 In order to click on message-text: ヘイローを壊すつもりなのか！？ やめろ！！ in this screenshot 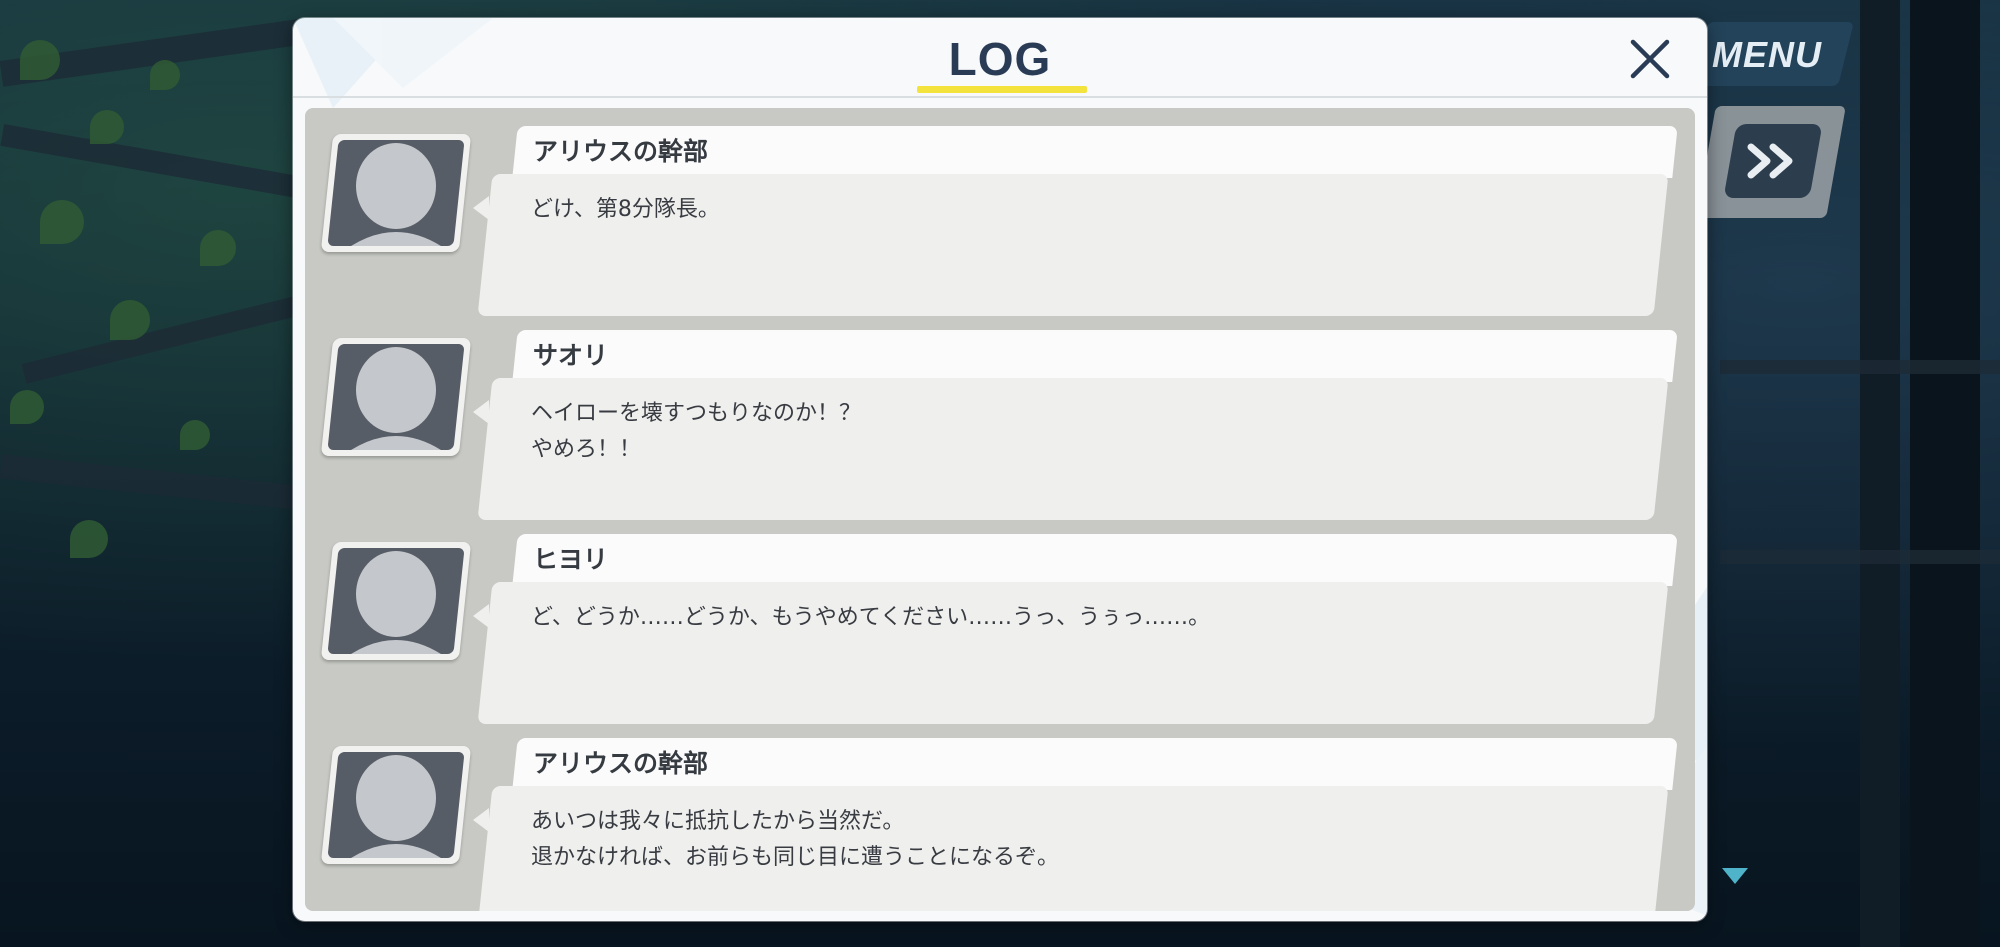, I will do `click(696, 431)`.